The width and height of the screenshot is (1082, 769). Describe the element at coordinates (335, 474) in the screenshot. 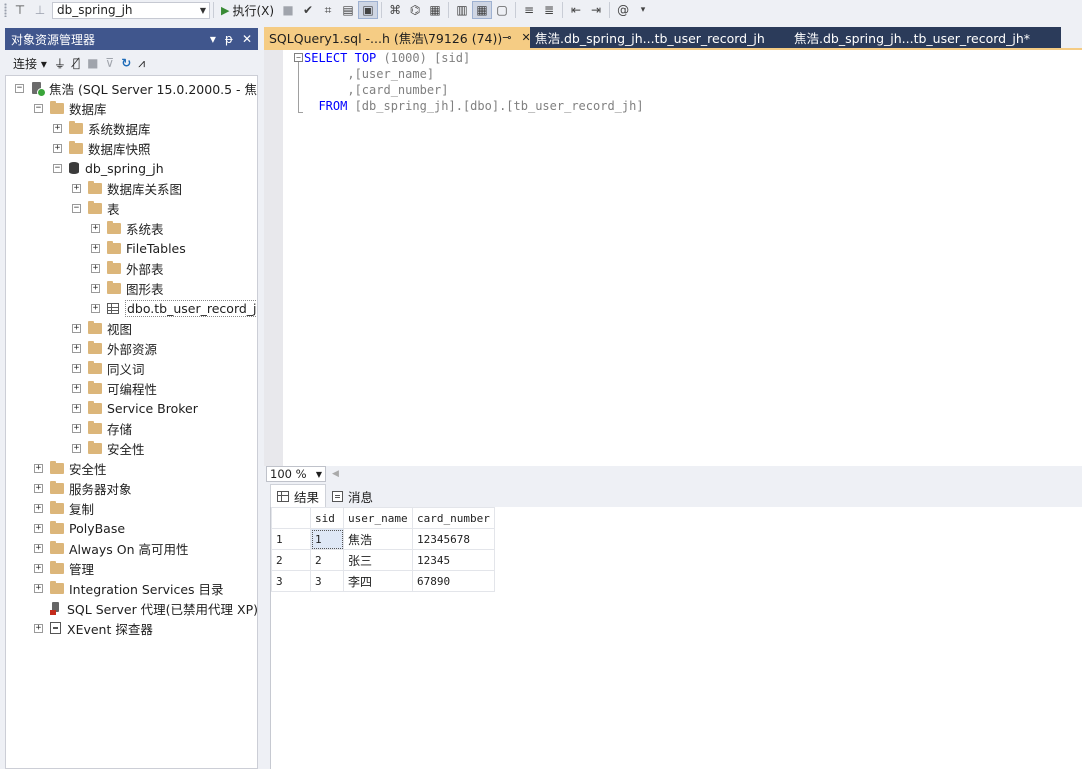

I see `scroll-left-icon: ◀` at that location.